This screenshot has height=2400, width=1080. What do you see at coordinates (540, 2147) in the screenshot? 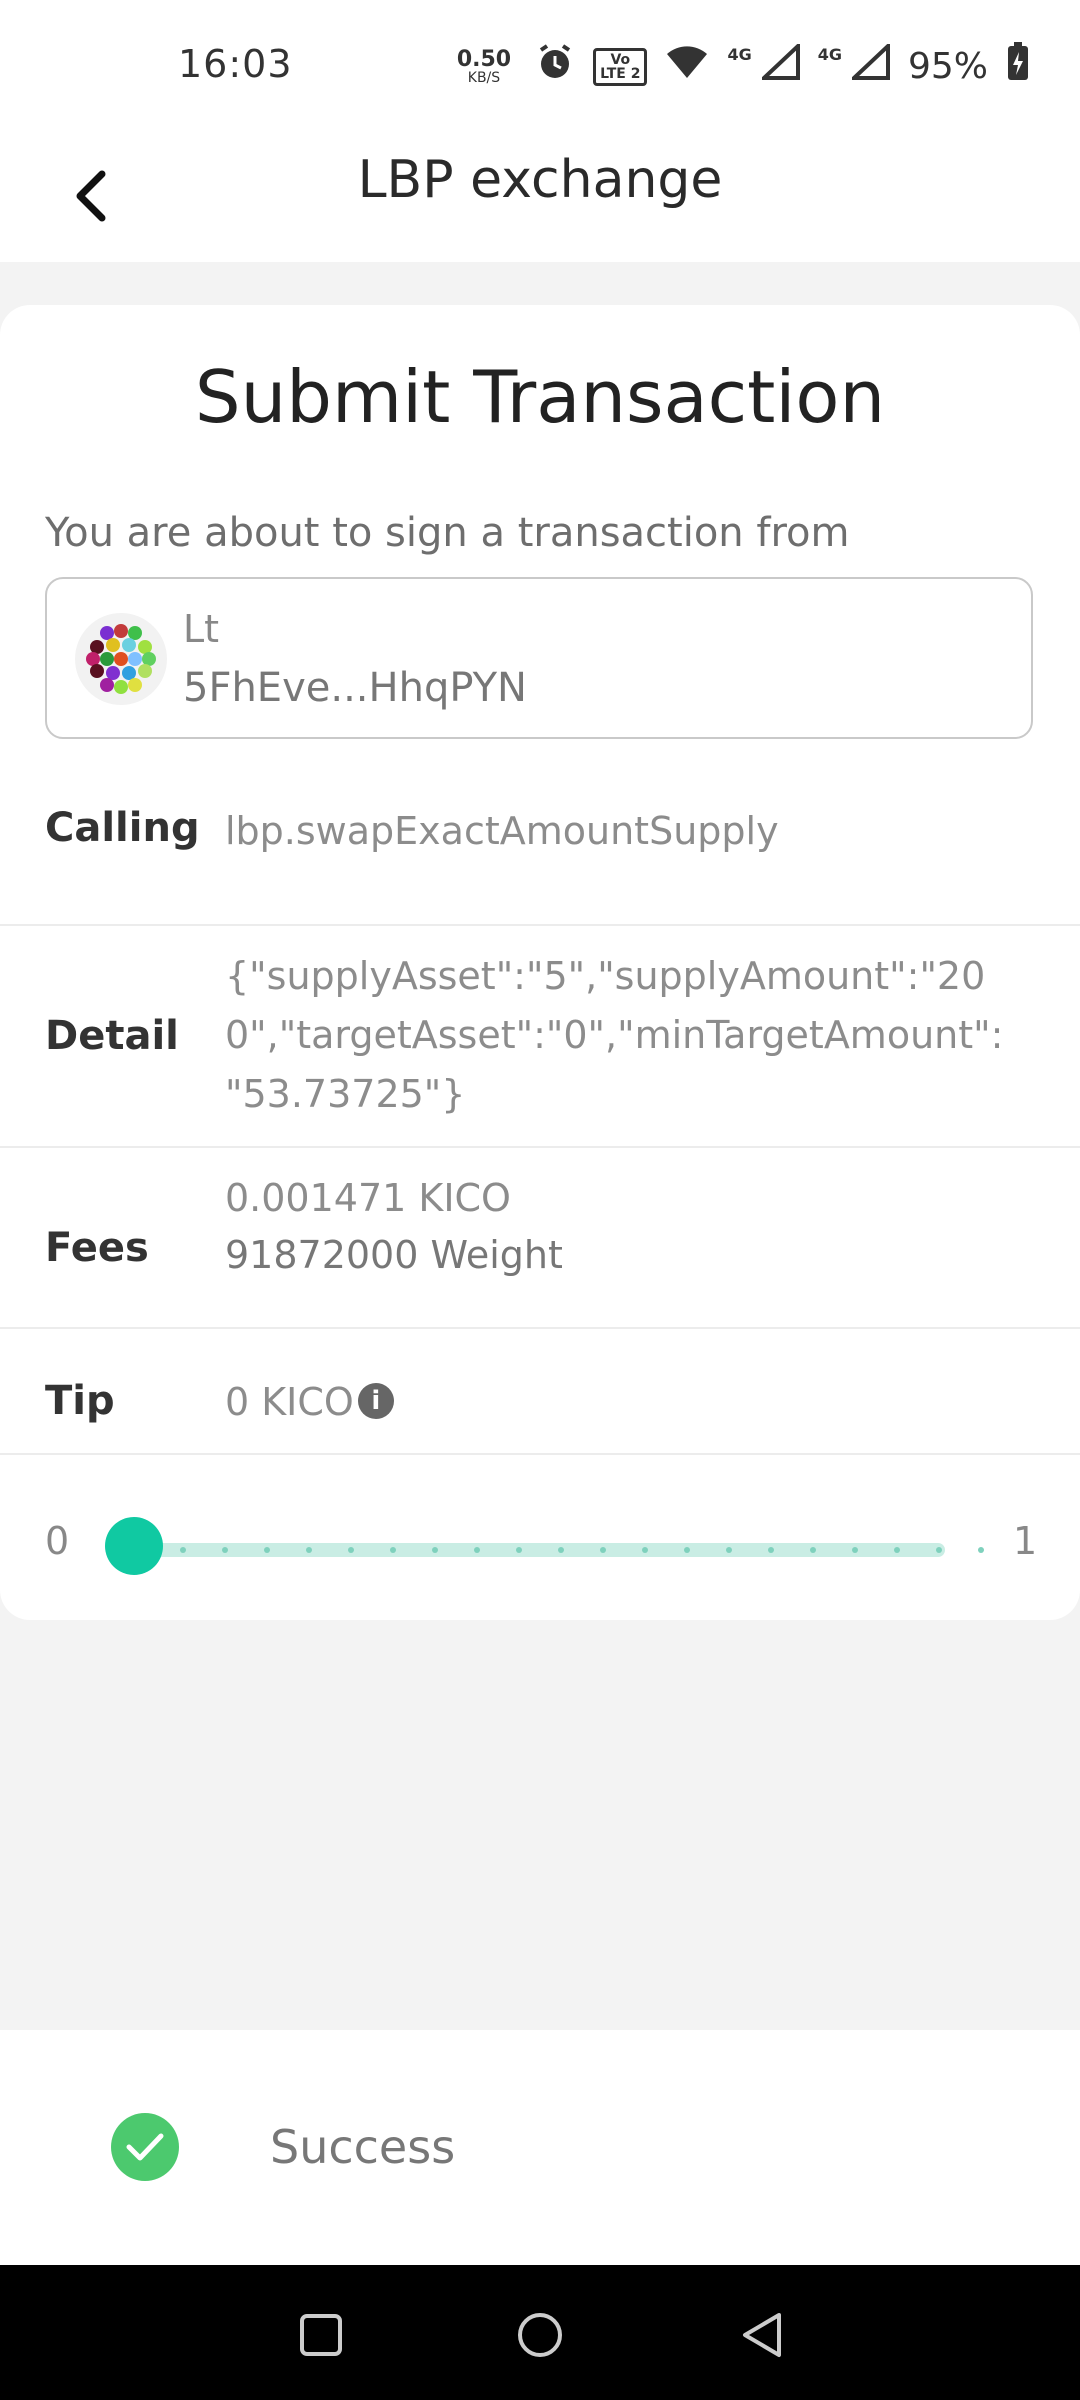
I see `success-toast: Success` at bounding box center [540, 2147].